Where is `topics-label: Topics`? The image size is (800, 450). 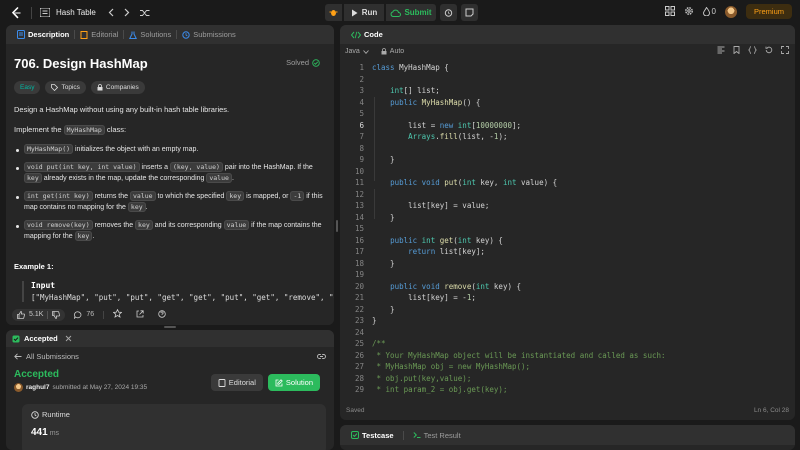 topics-label: Topics is located at coordinates (70, 87).